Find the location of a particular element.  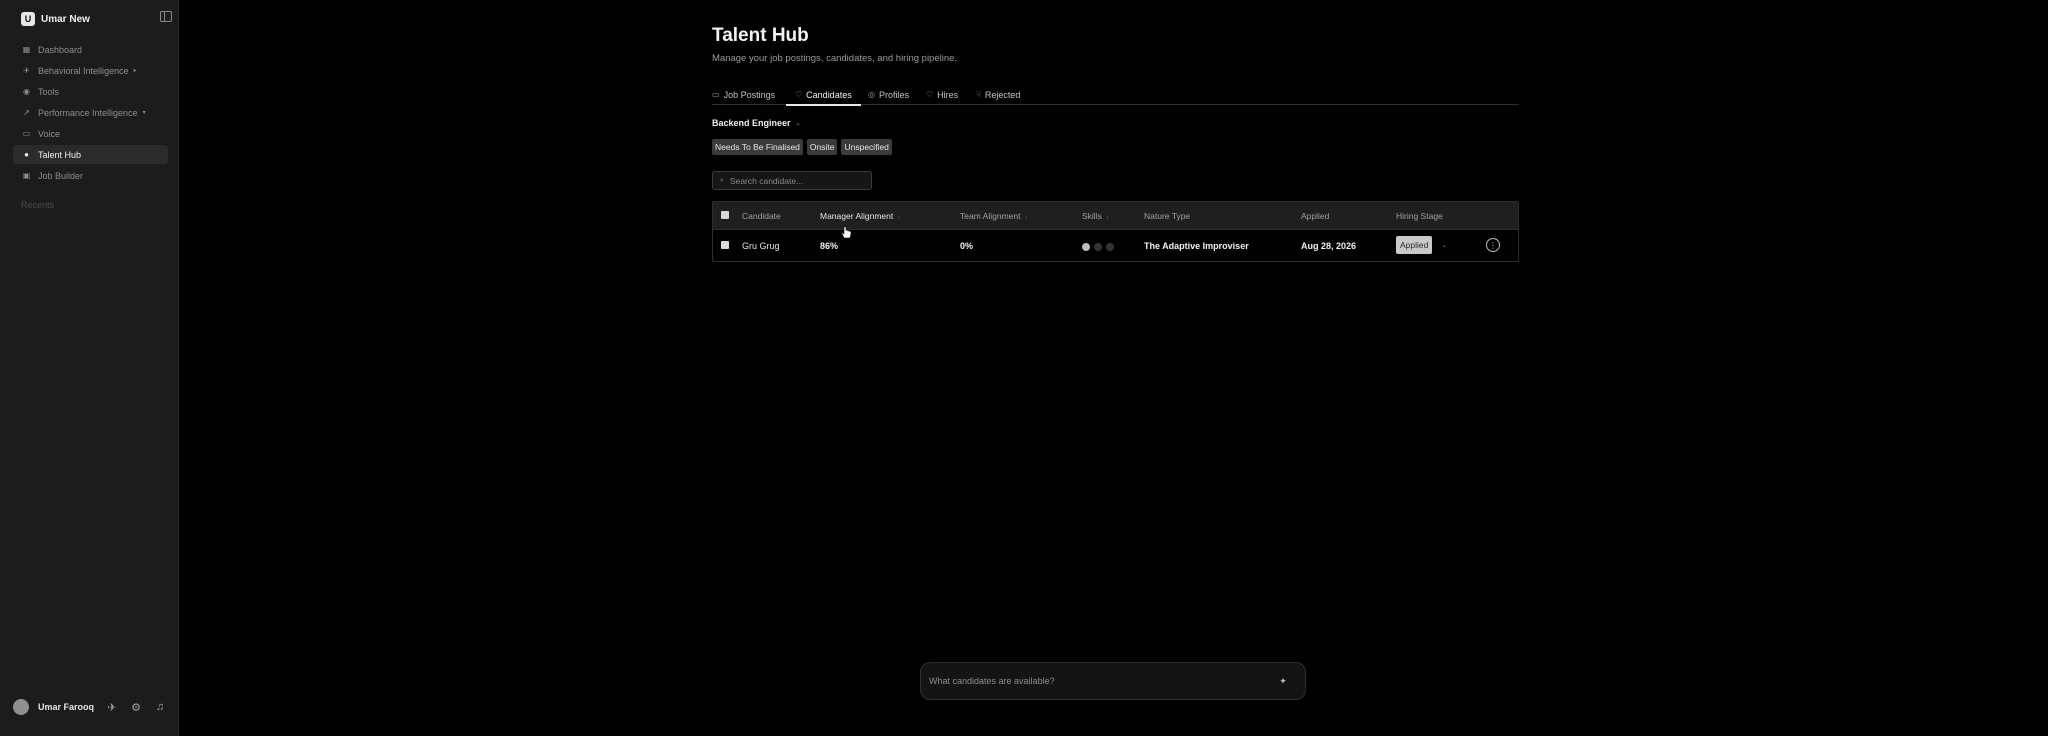

tab-label: Profiles is located at coordinates (893, 94).